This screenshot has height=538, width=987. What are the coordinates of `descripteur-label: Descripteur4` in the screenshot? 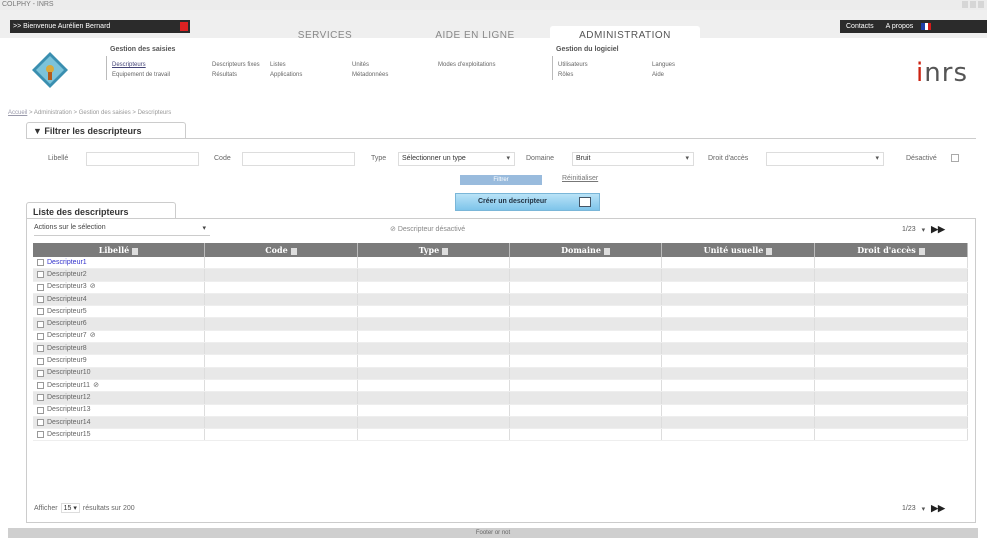 It's located at (67, 299).